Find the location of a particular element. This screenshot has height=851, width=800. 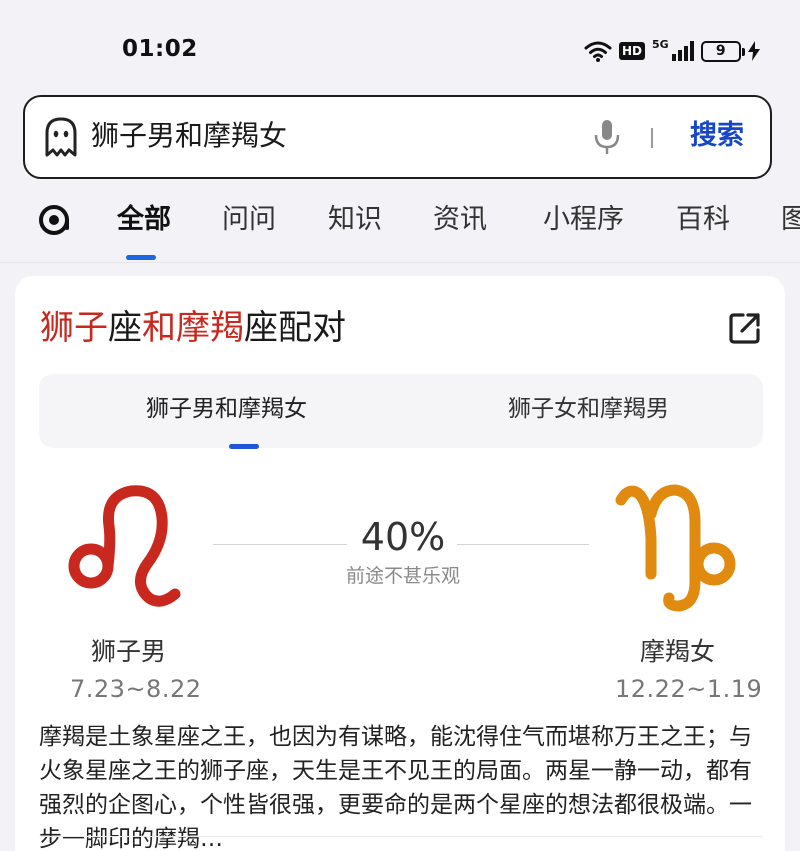

share-icon is located at coordinates (745, 328).